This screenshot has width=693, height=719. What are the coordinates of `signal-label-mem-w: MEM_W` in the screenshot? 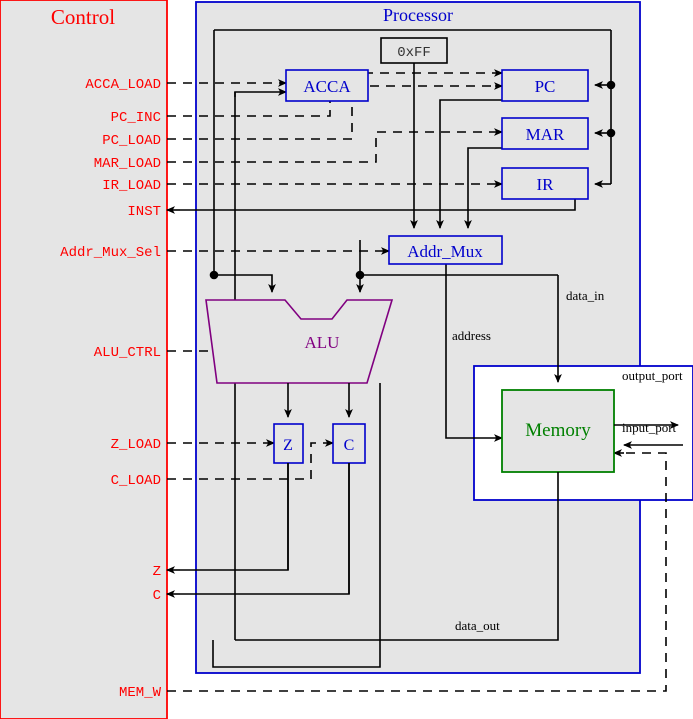 It's located at (140, 693).